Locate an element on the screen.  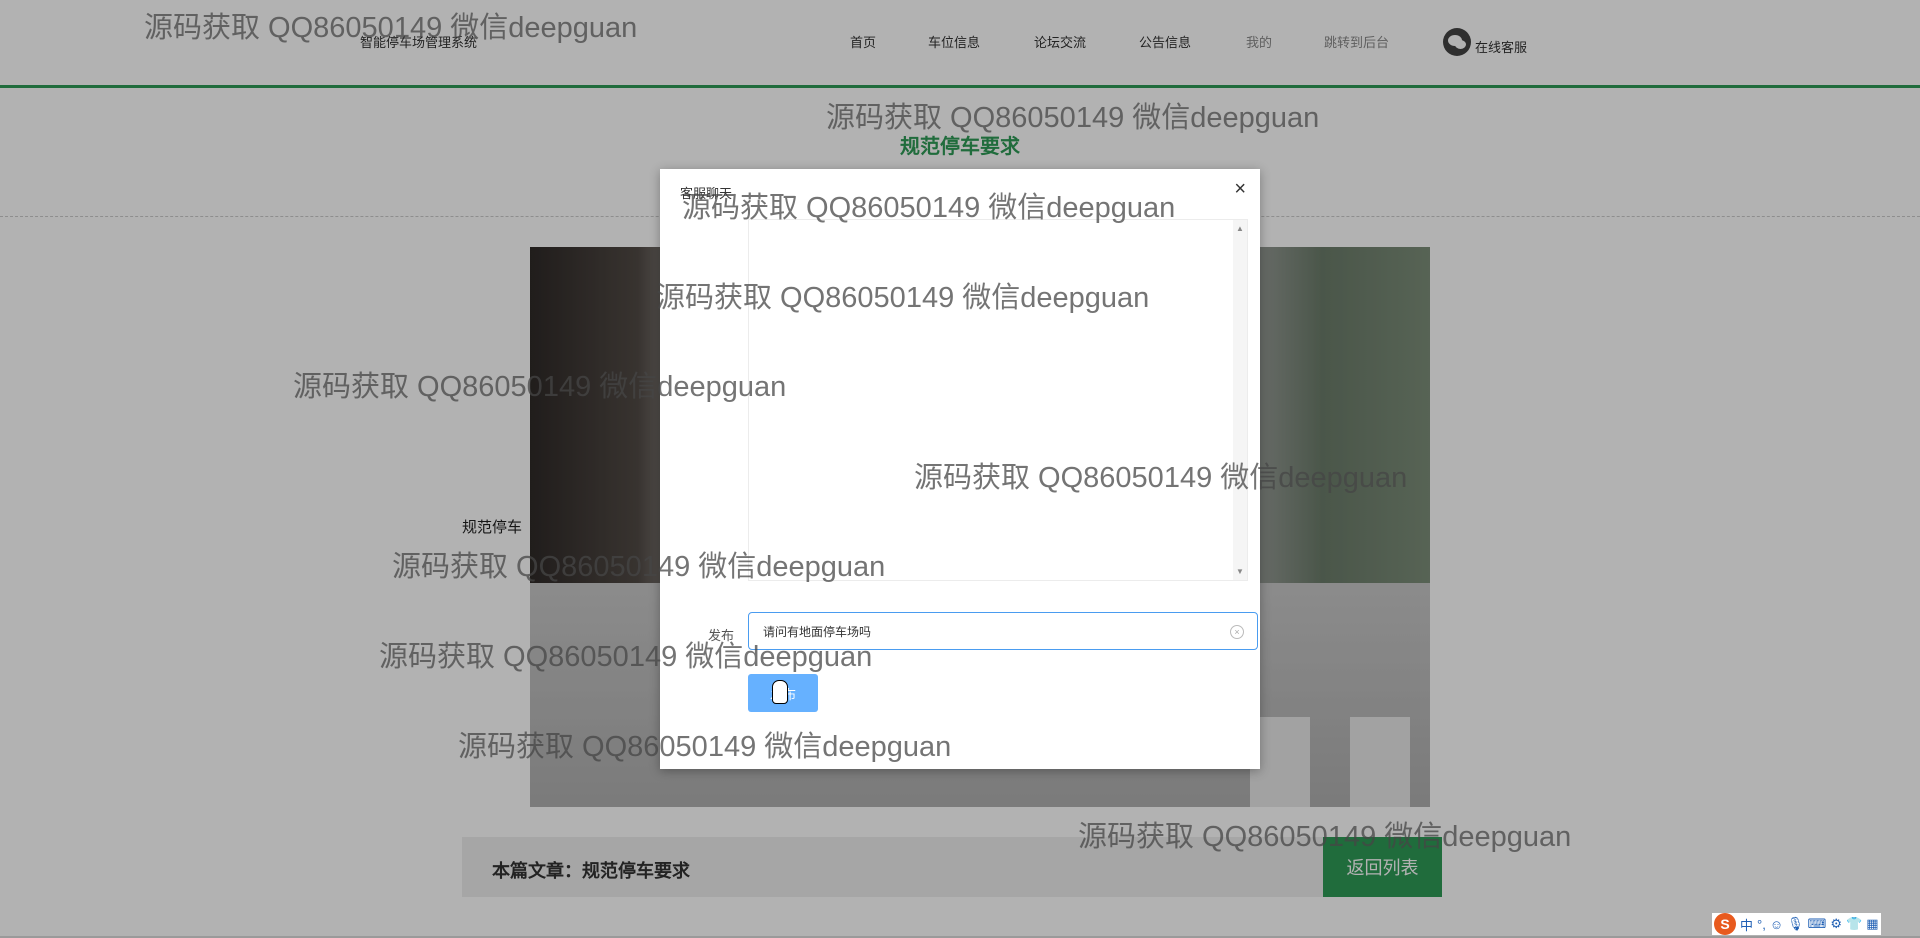
ime-settings-icon: ⚙ is located at coordinates (1836, 924).